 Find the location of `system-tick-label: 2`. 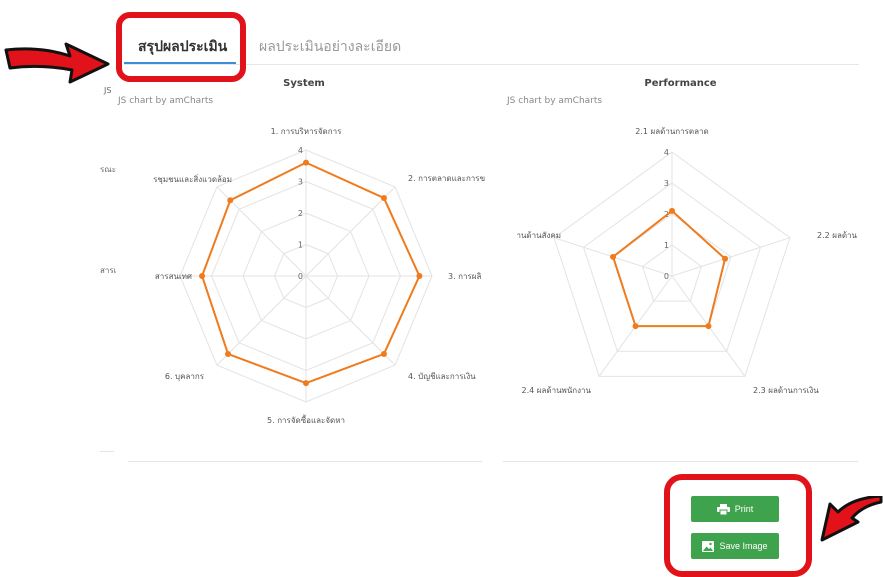

system-tick-label: 2 is located at coordinates (300, 213).